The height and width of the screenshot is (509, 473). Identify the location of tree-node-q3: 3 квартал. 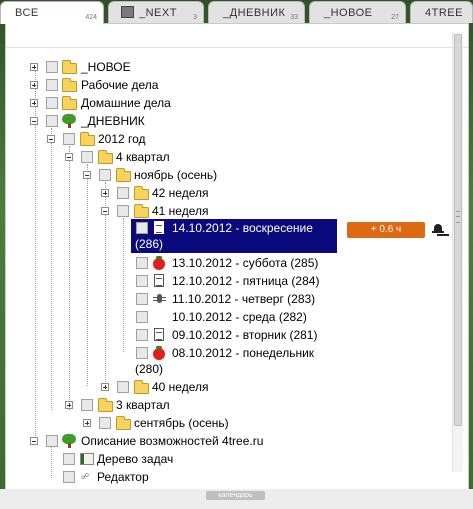
(165, 405).